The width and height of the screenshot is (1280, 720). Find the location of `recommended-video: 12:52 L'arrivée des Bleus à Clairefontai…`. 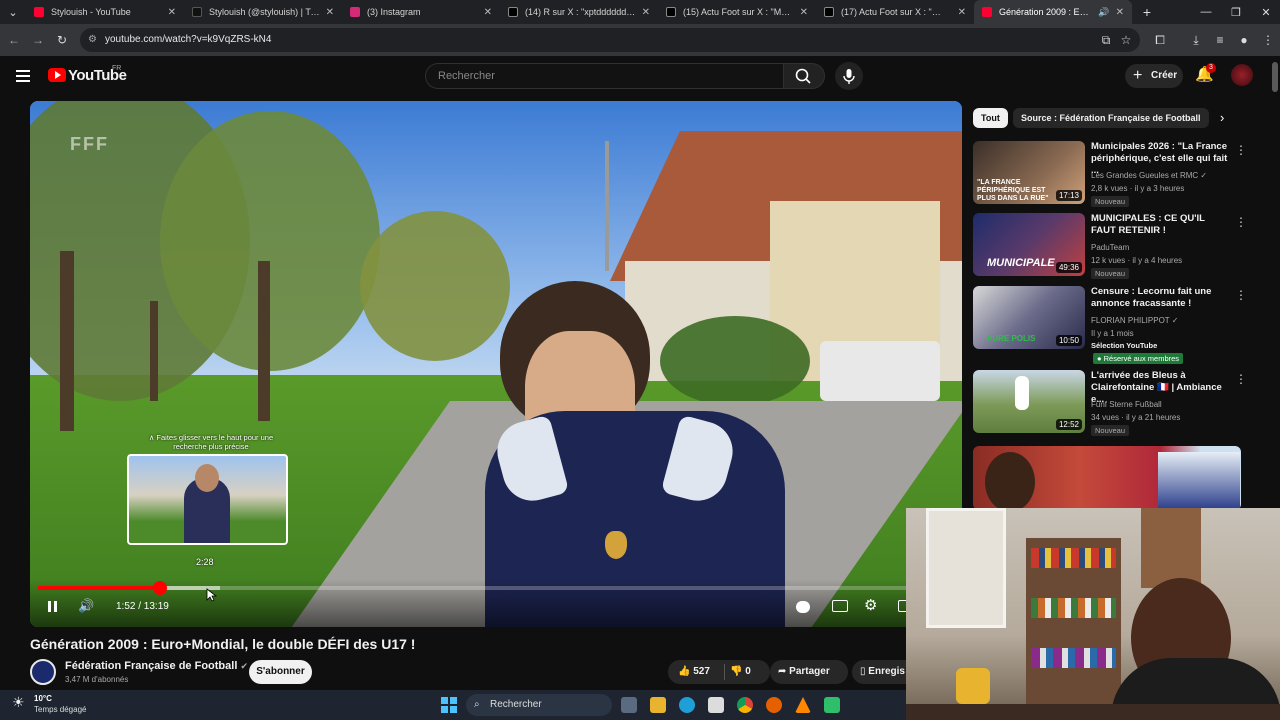

recommended-video: 12:52 L'arrivée des Bleus à Clairefontai… is located at coordinates (1113, 404).